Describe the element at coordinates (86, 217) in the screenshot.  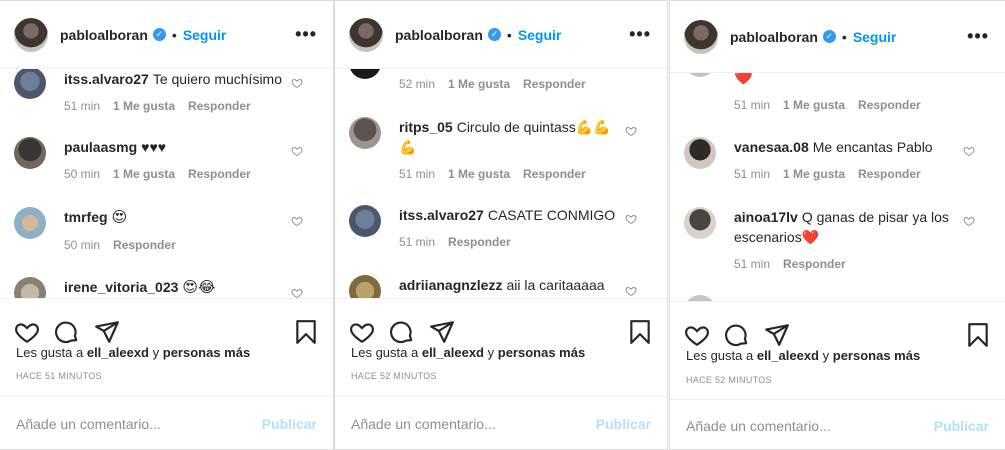
I see `comment-username: tmrfeg` at that location.